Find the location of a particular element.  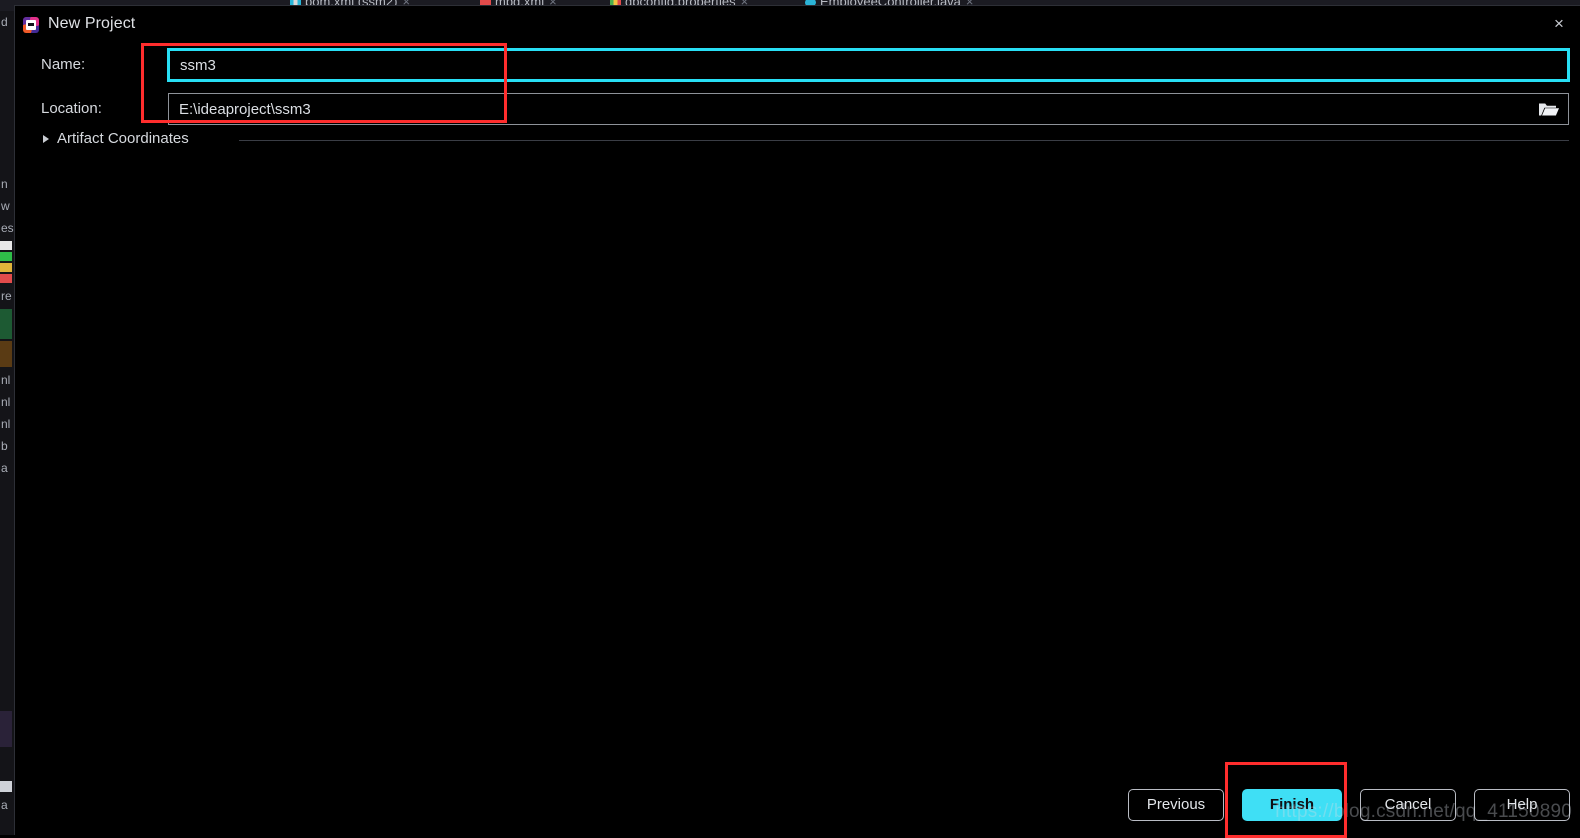

dialog-footer: Previous Finish Cancel Help is located at coordinates (1349, 805).